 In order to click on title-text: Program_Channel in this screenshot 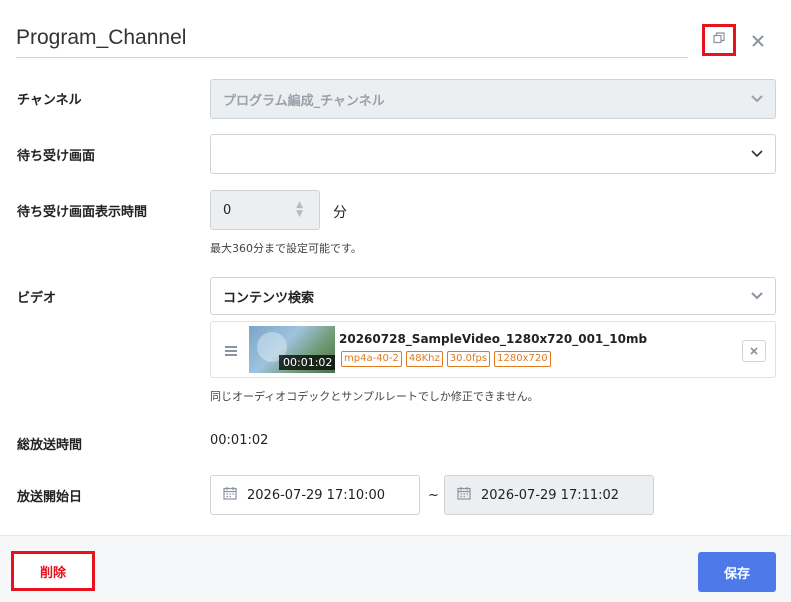, I will do `click(101, 37)`.